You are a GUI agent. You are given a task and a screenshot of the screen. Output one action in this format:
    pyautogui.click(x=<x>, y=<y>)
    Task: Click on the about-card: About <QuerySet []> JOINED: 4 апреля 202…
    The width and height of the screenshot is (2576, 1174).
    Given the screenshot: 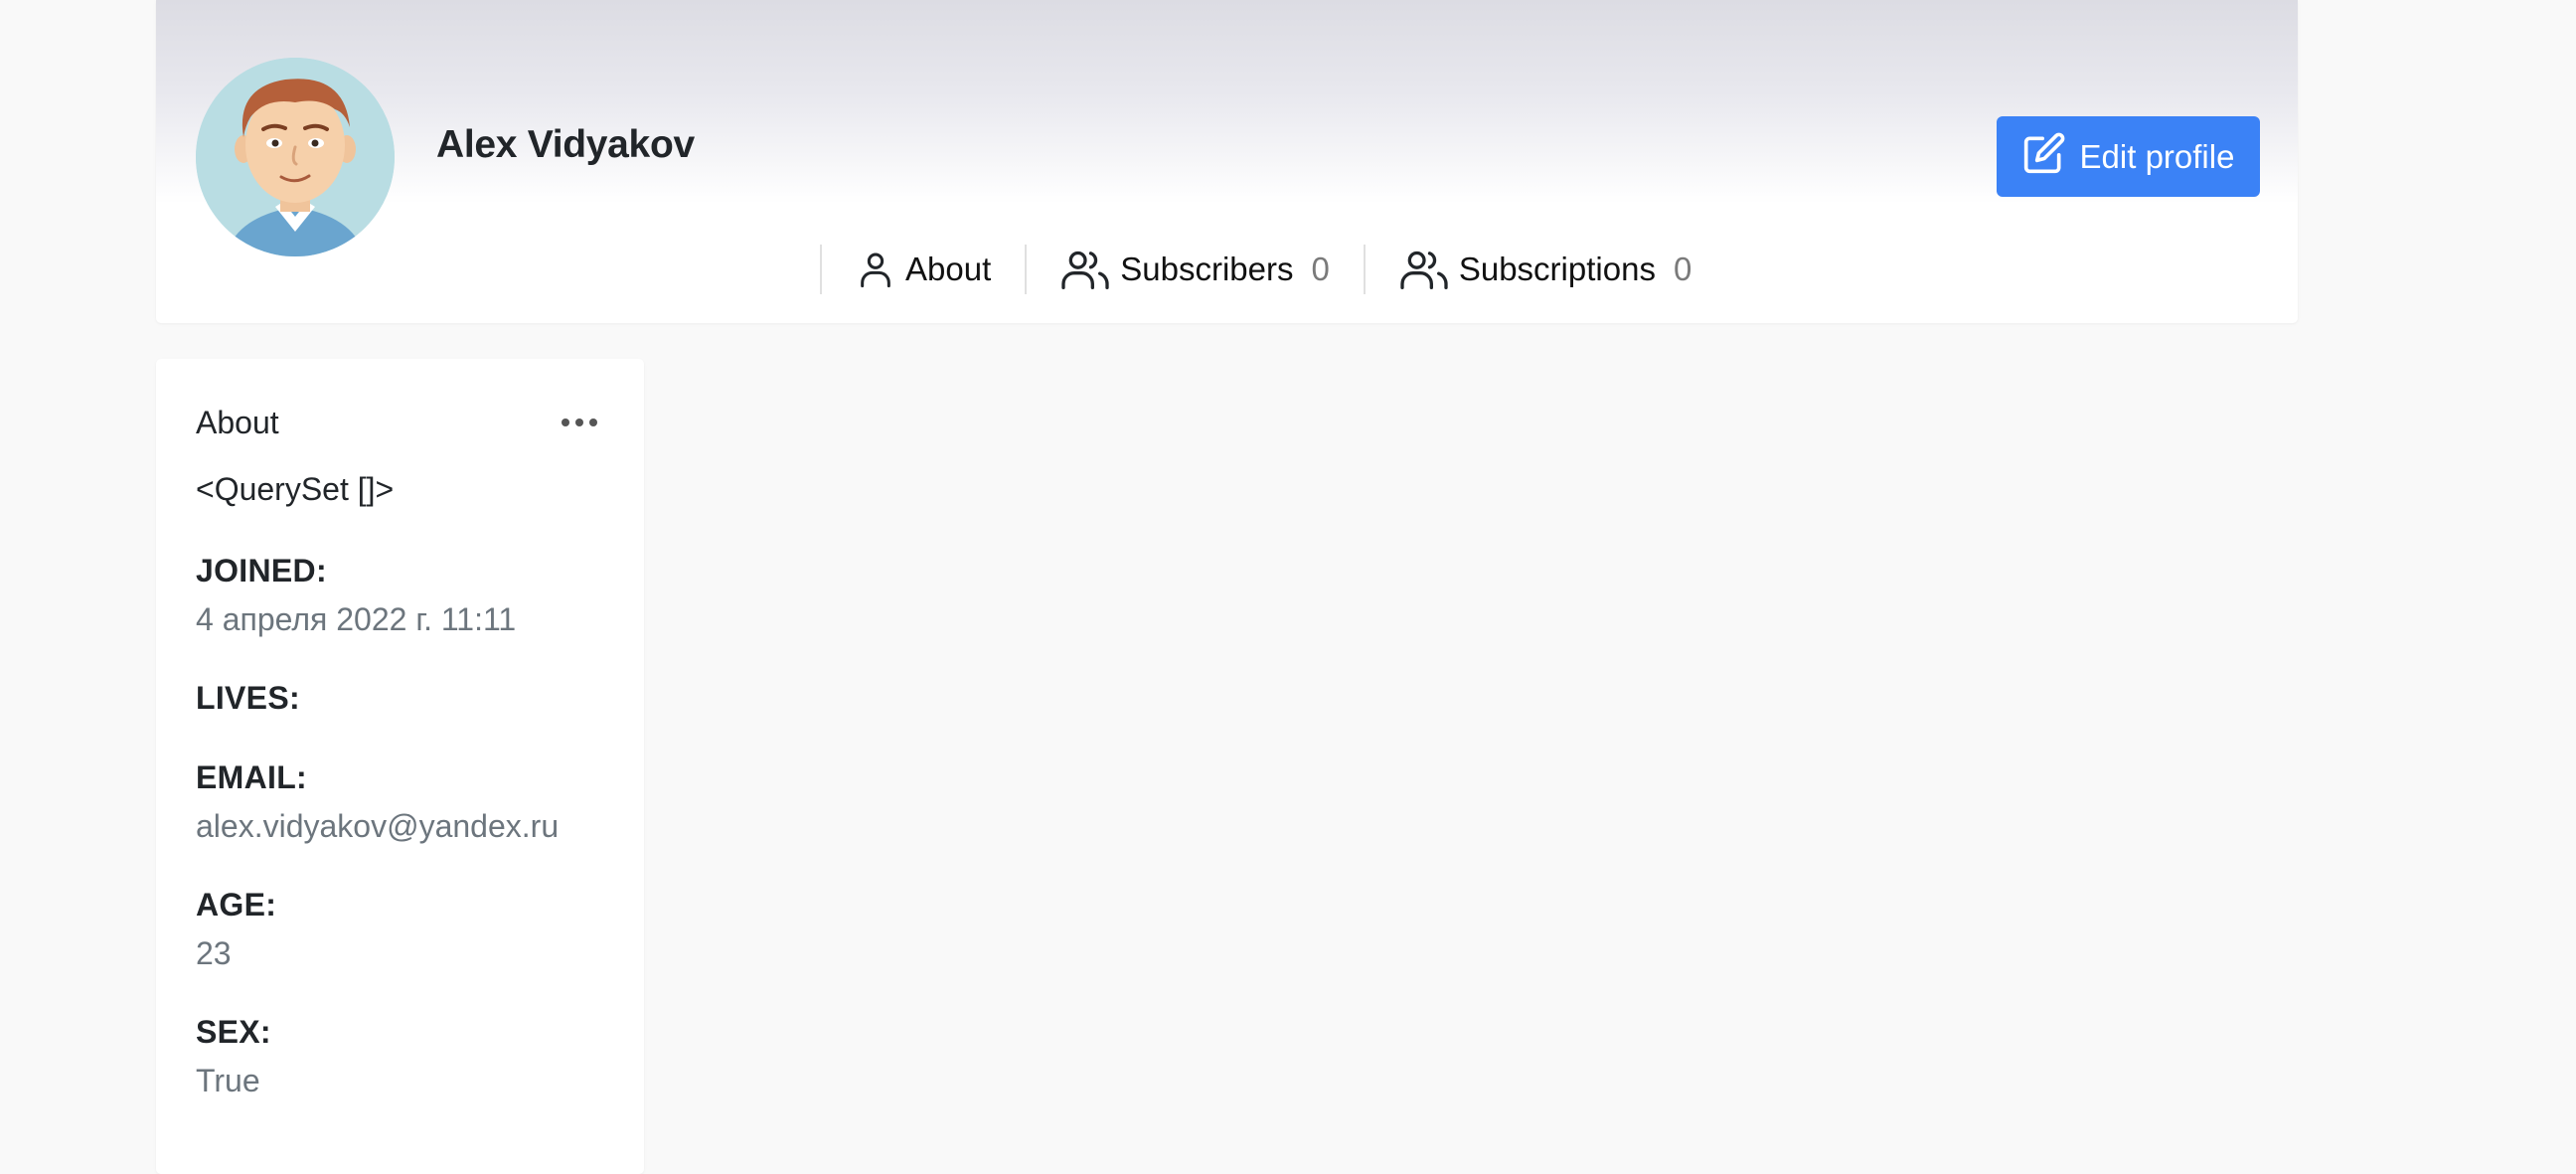 What is the action you would take?
    pyautogui.click(x=400, y=767)
    